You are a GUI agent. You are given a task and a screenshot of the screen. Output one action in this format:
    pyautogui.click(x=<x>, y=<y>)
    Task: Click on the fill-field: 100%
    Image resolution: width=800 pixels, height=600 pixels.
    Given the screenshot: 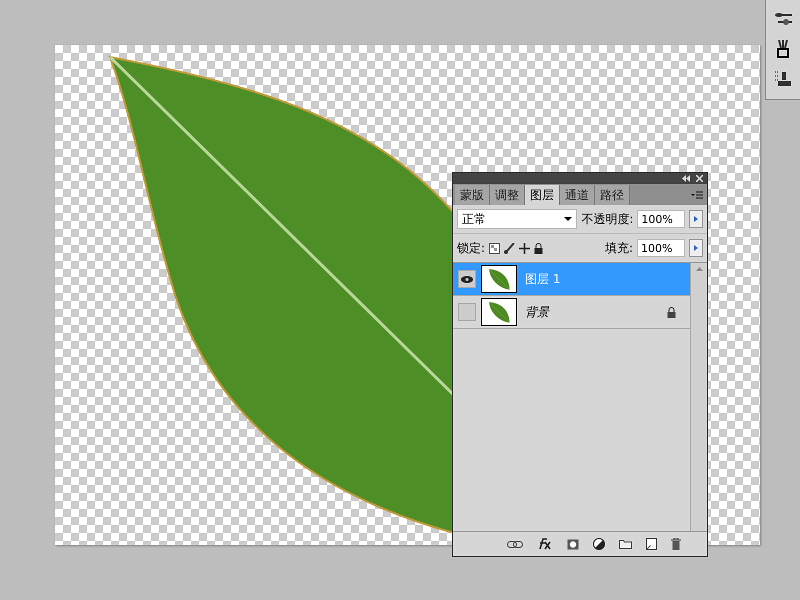 What is the action you would take?
    pyautogui.click(x=661, y=248)
    